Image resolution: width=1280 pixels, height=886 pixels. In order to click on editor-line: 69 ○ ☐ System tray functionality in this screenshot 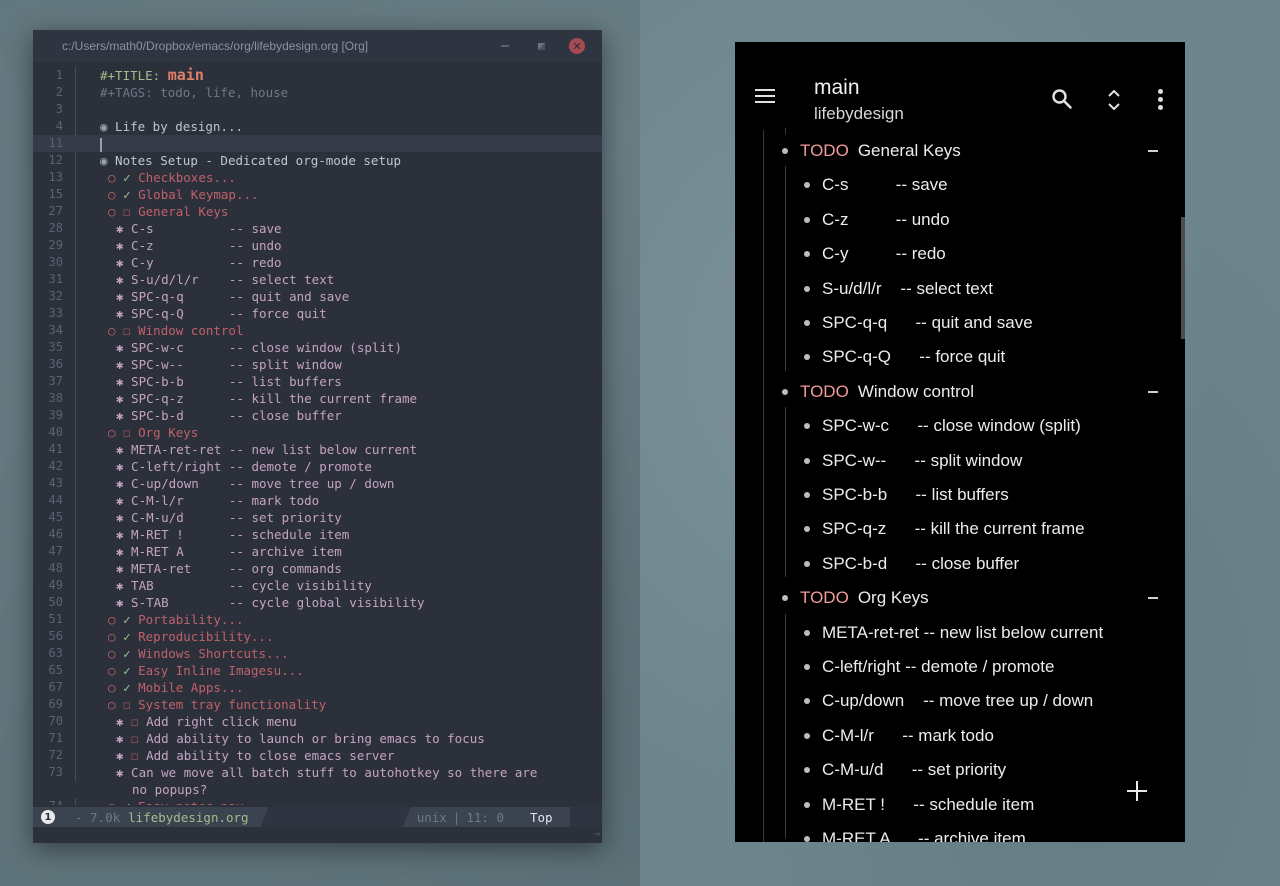, I will do `click(317, 704)`.